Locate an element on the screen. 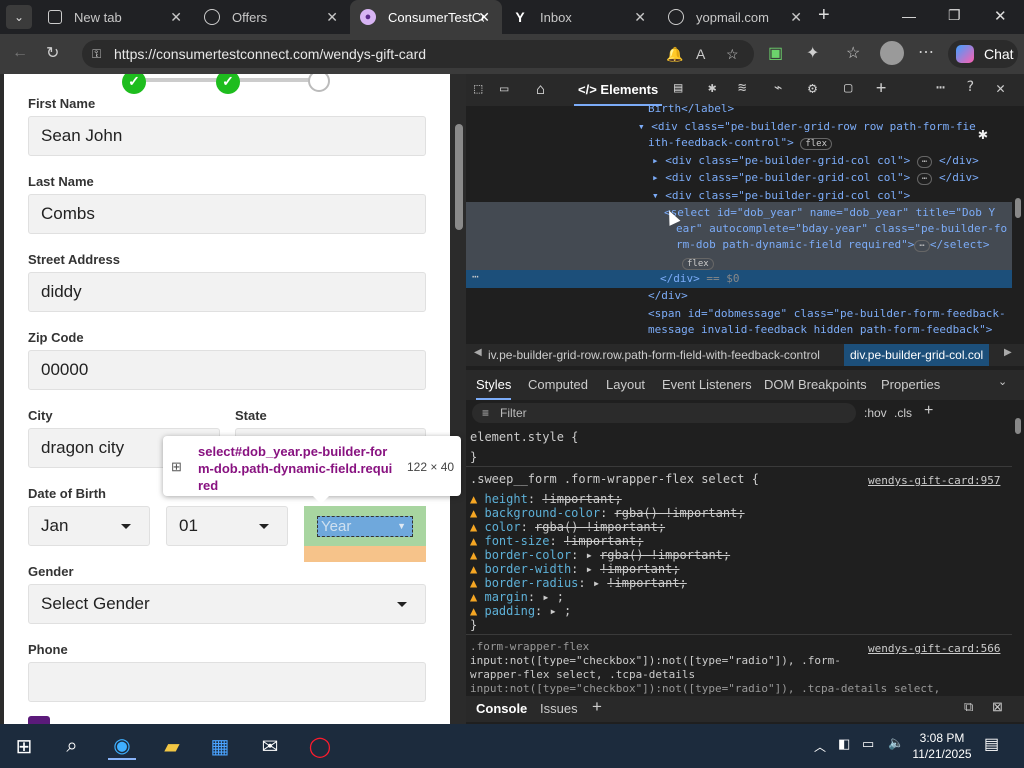  dom-line: ith-feedback-control"> flex is located at coordinates (740, 143).